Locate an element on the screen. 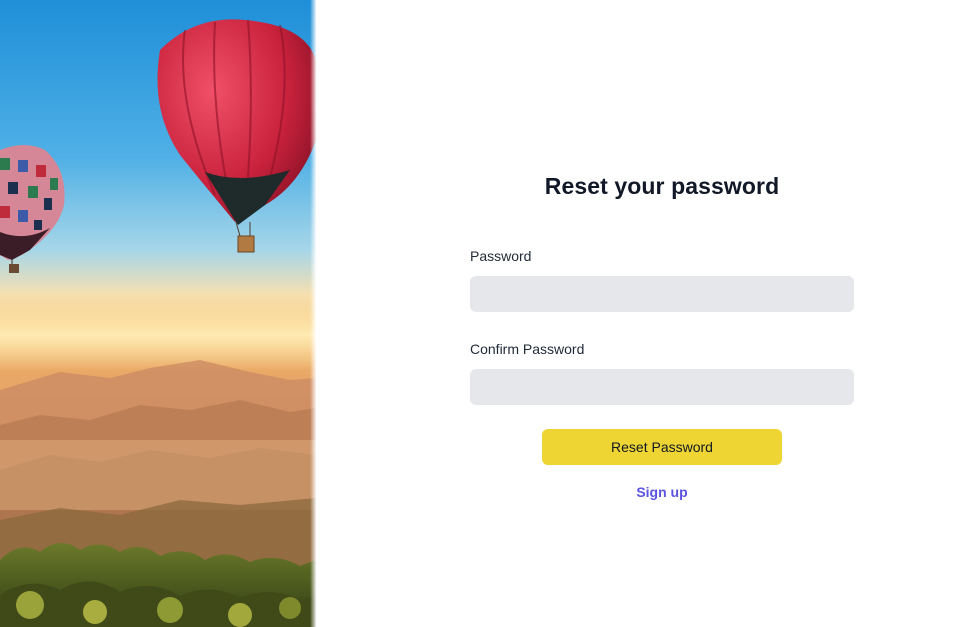 This screenshot has width=959, height=627. submit-row: Reset Password is located at coordinates (662, 447).